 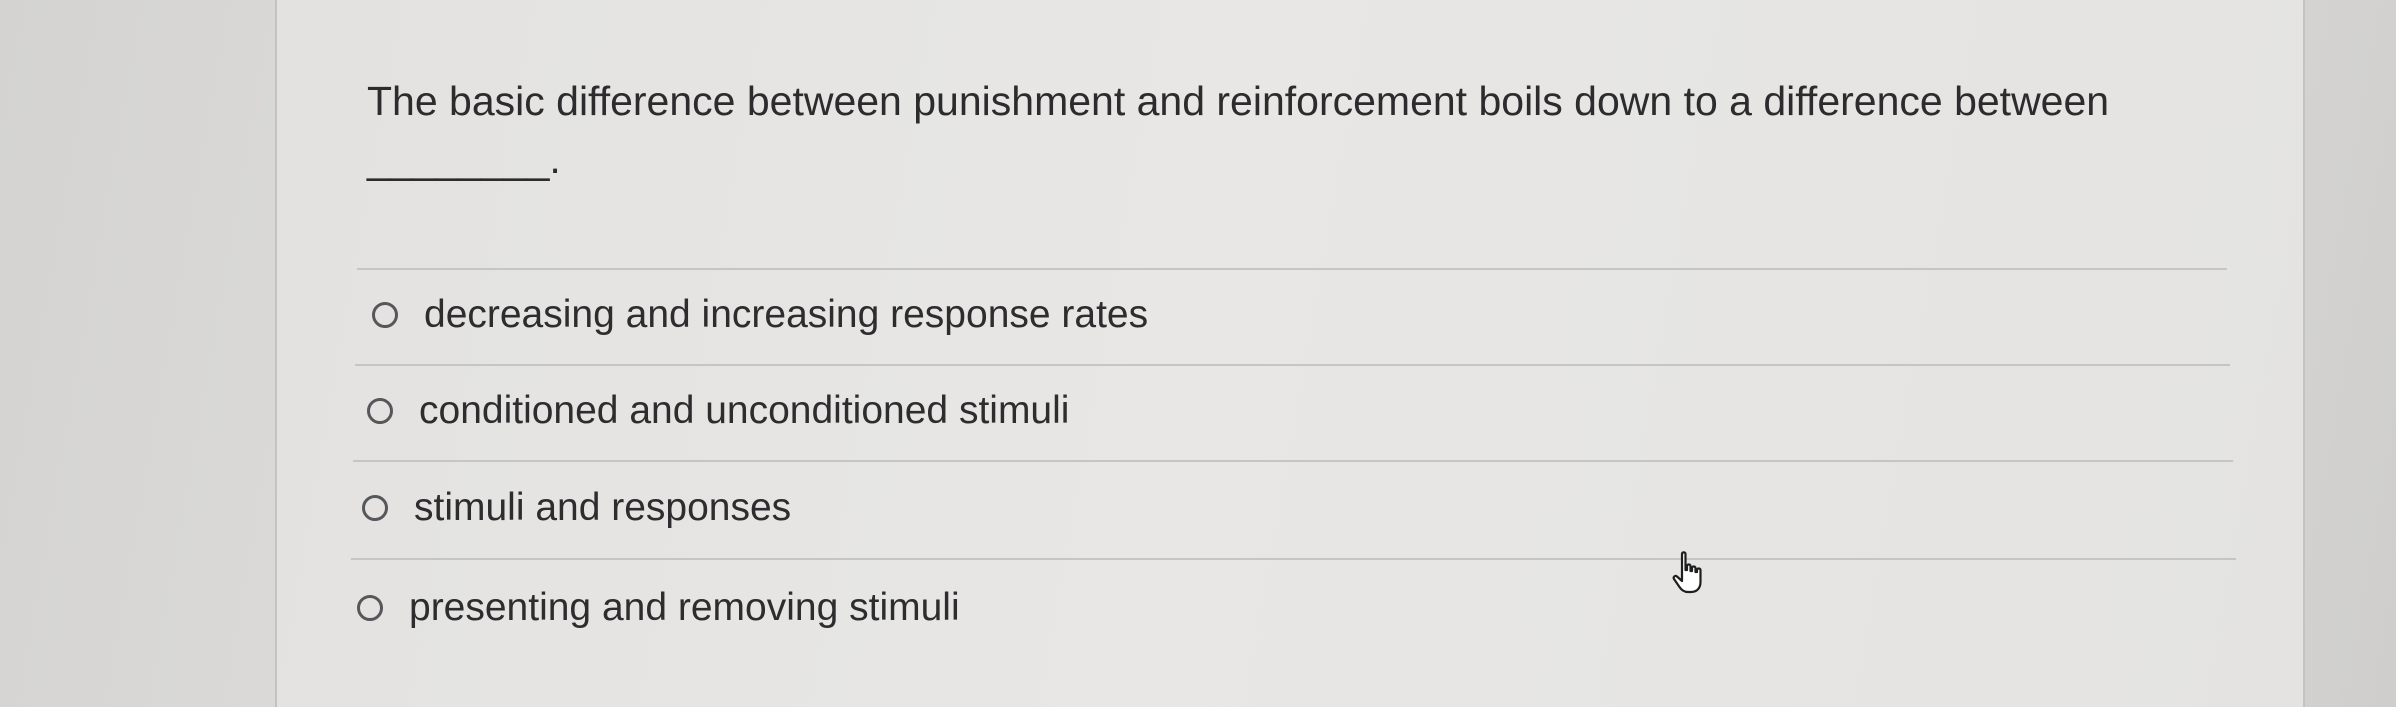 I want to click on option-label: stimuli and responses, so click(x=603, y=507).